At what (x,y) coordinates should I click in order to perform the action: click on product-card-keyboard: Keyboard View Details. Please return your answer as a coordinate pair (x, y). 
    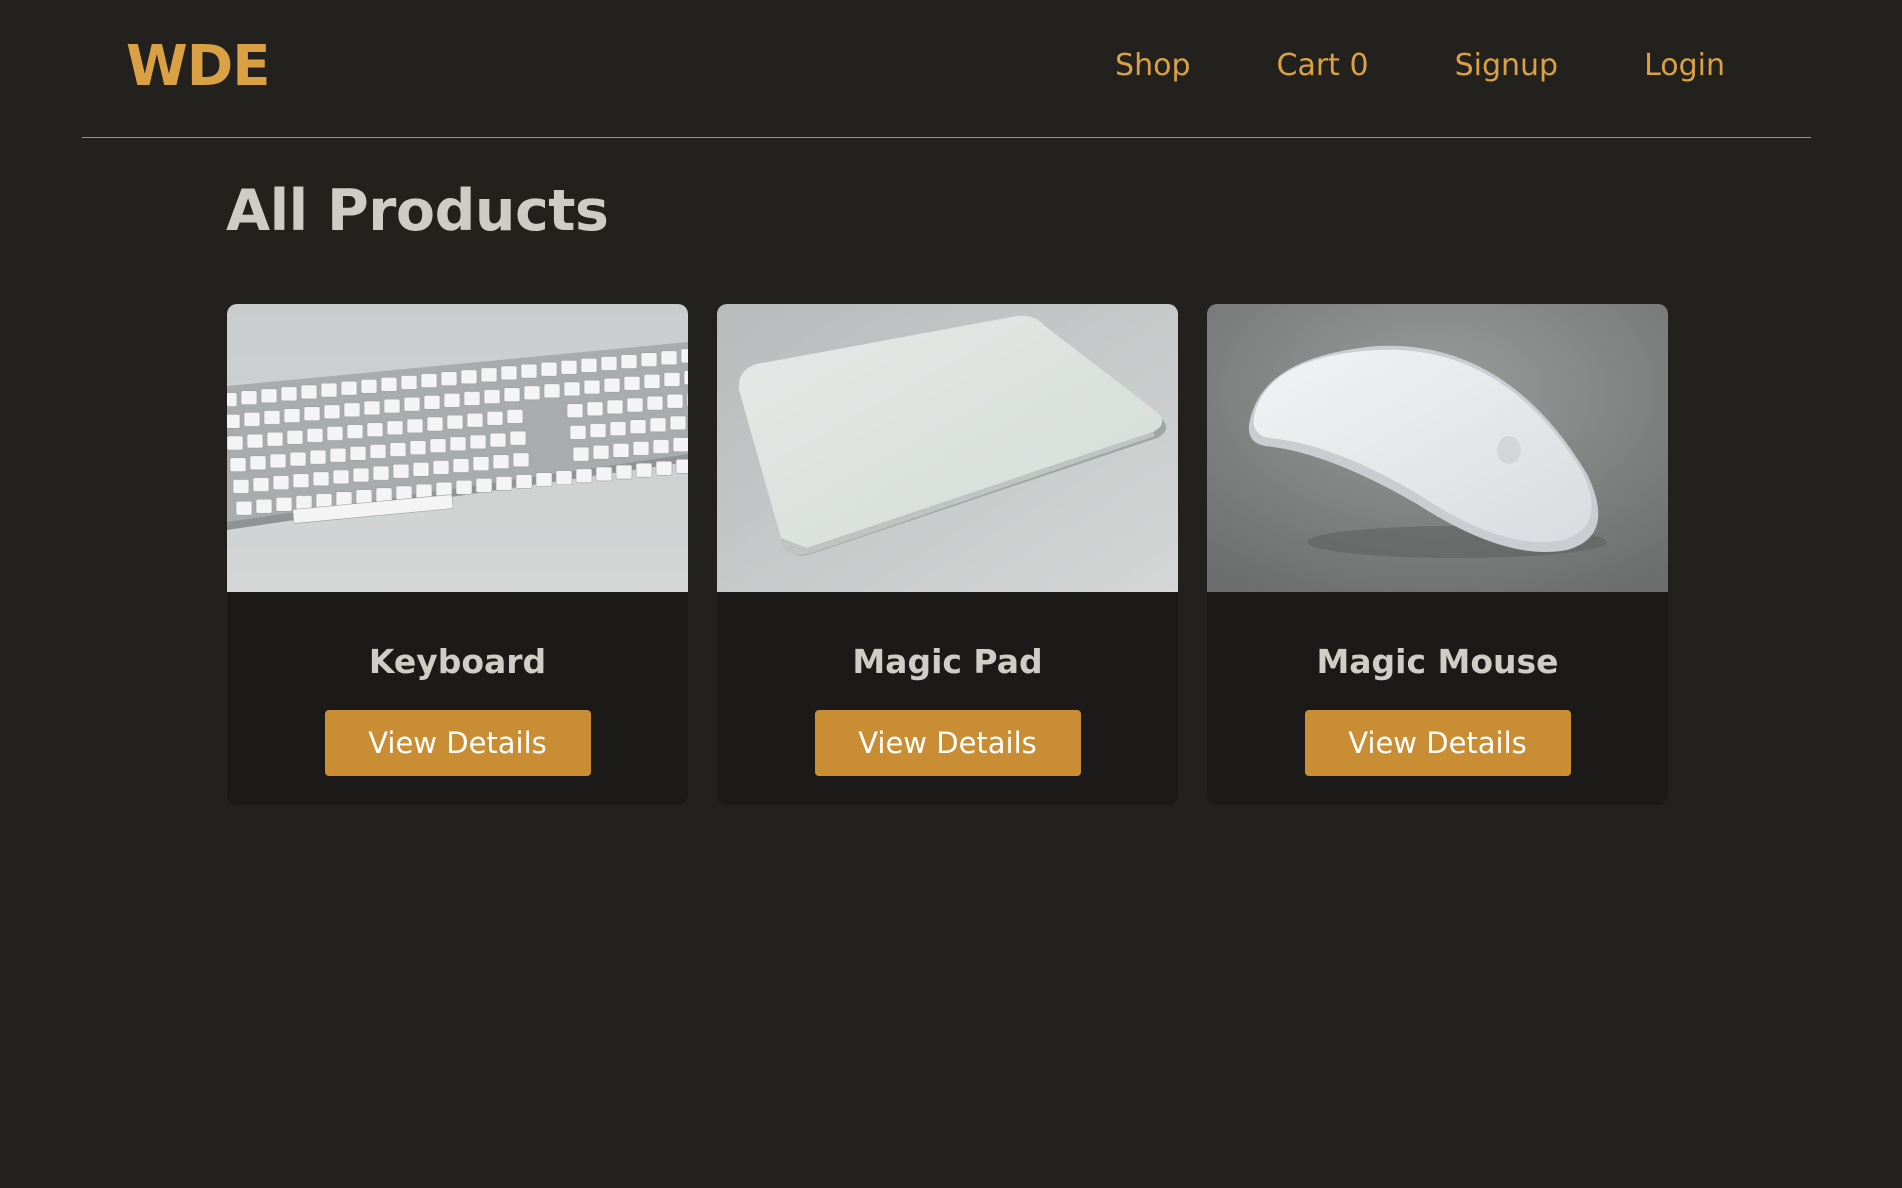
    Looking at the image, I should click on (457, 554).